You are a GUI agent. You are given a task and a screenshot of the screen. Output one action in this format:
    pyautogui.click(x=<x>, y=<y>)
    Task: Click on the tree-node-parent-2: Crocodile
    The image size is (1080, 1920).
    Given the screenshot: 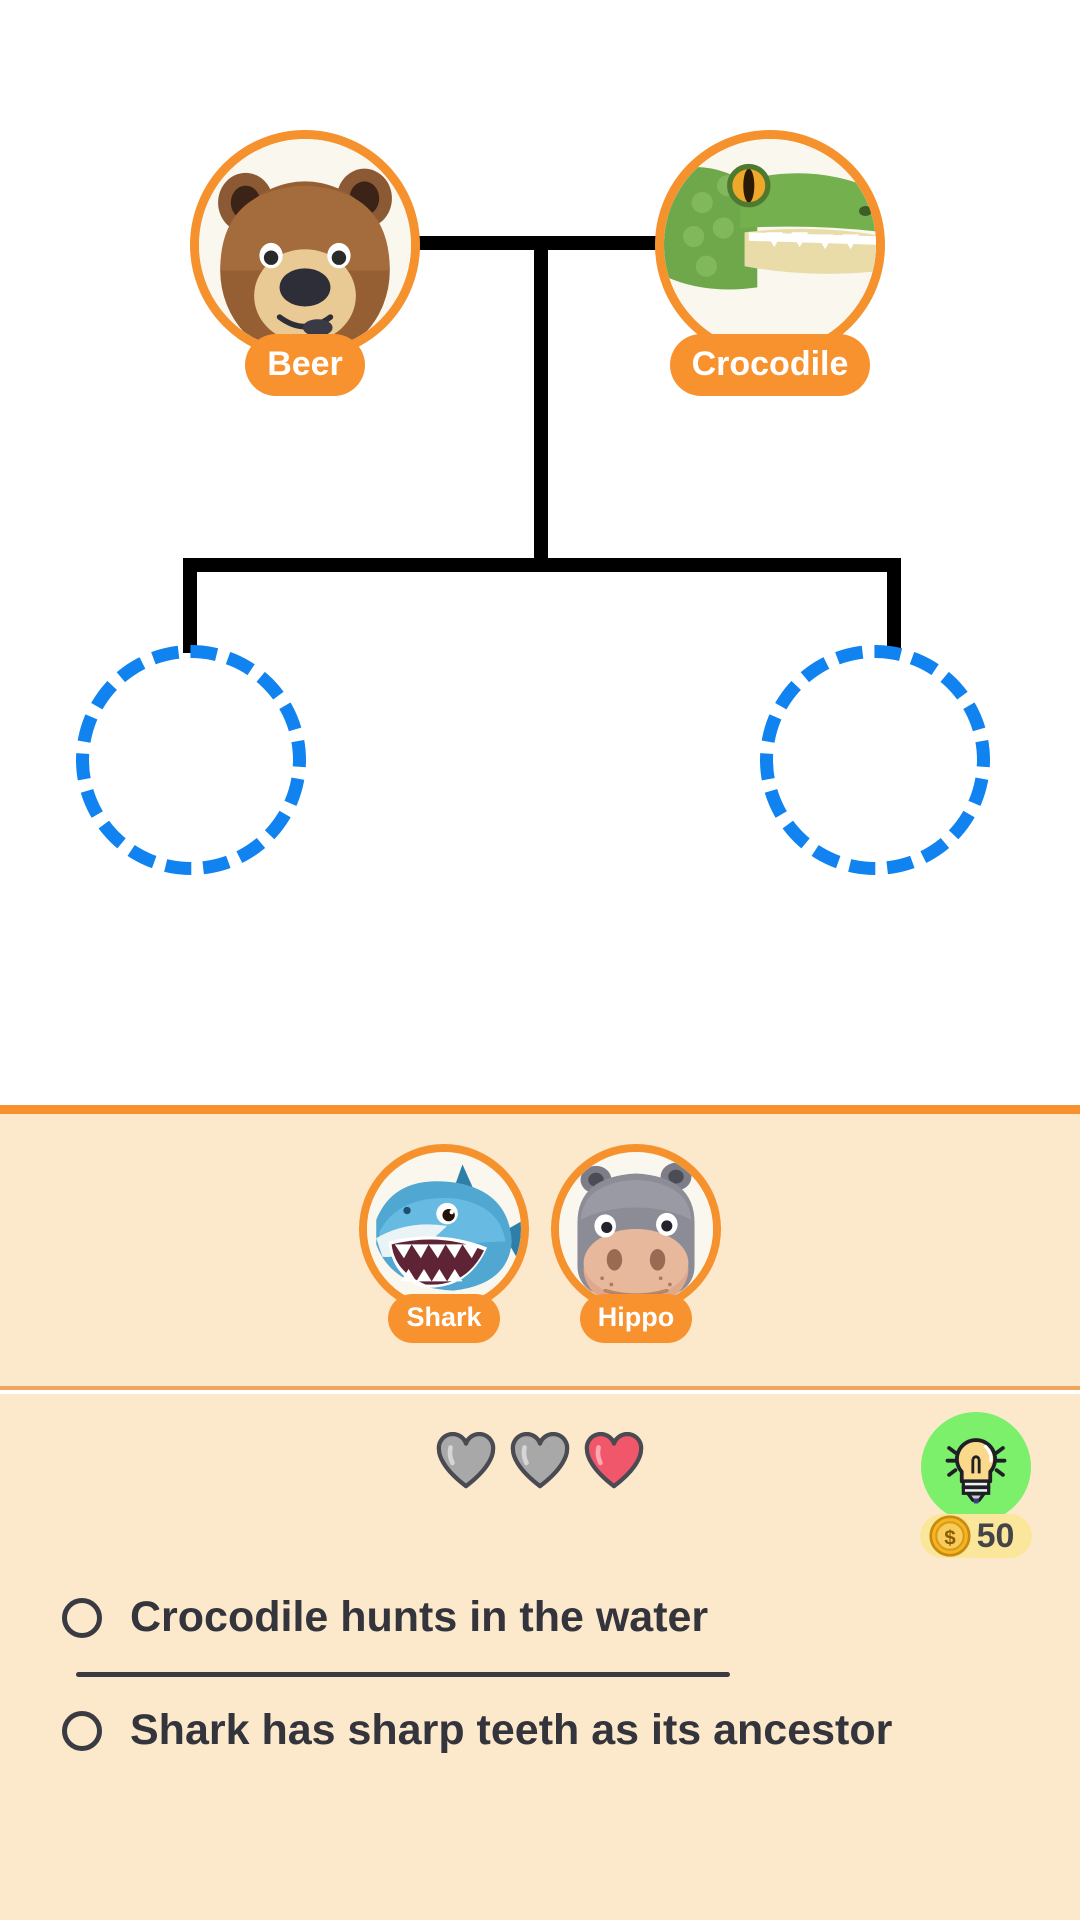 What is the action you would take?
    pyautogui.click(x=770, y=263)
    